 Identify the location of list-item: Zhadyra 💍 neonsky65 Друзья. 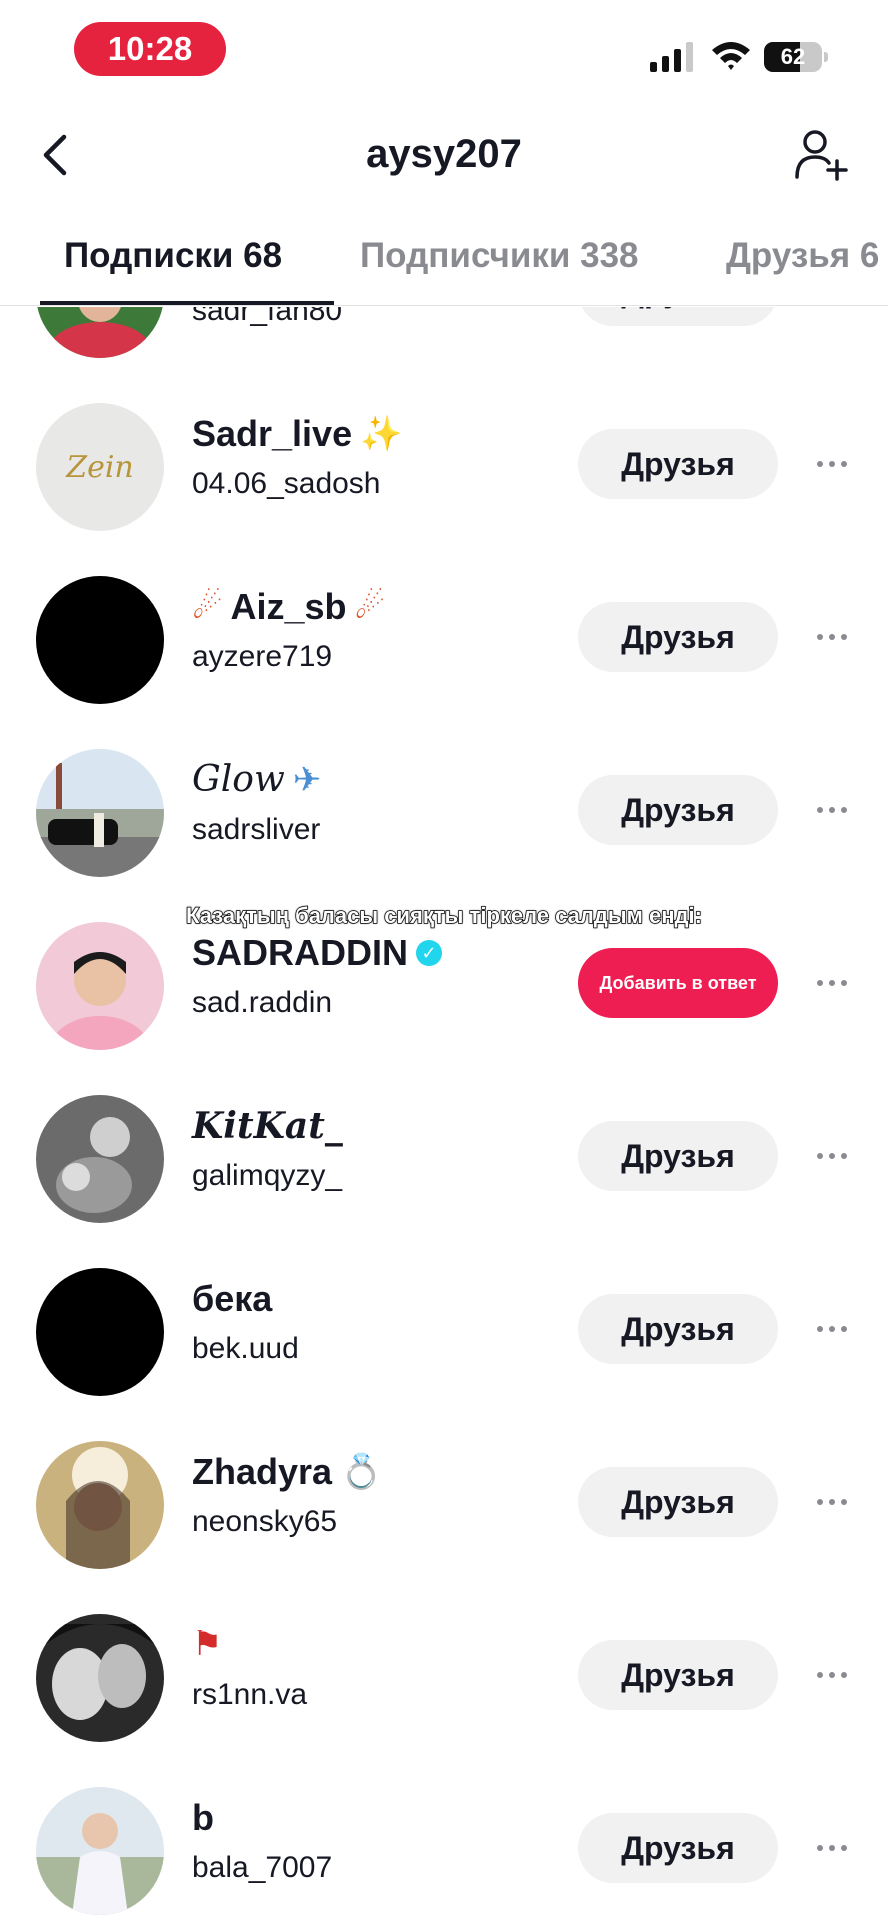
(444, 1503).